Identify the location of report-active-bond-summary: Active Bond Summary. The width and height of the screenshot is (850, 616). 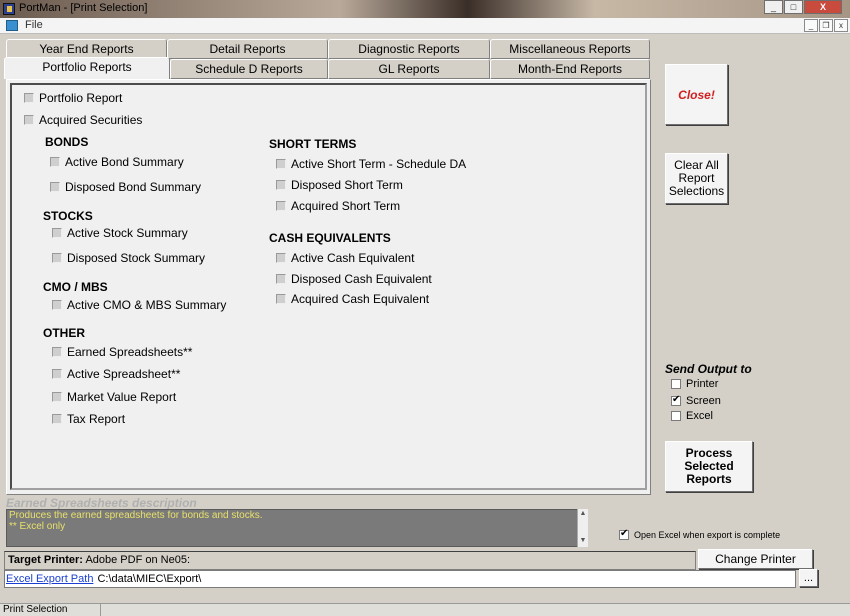
(117, 162).